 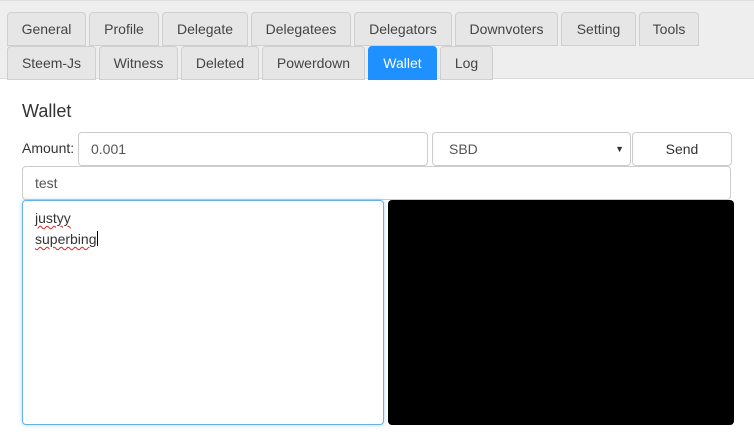 What do you see at coordinates (48, 148) in the screenshot?
I see `amount-label: Amount:` at bounding box center [48, 148].